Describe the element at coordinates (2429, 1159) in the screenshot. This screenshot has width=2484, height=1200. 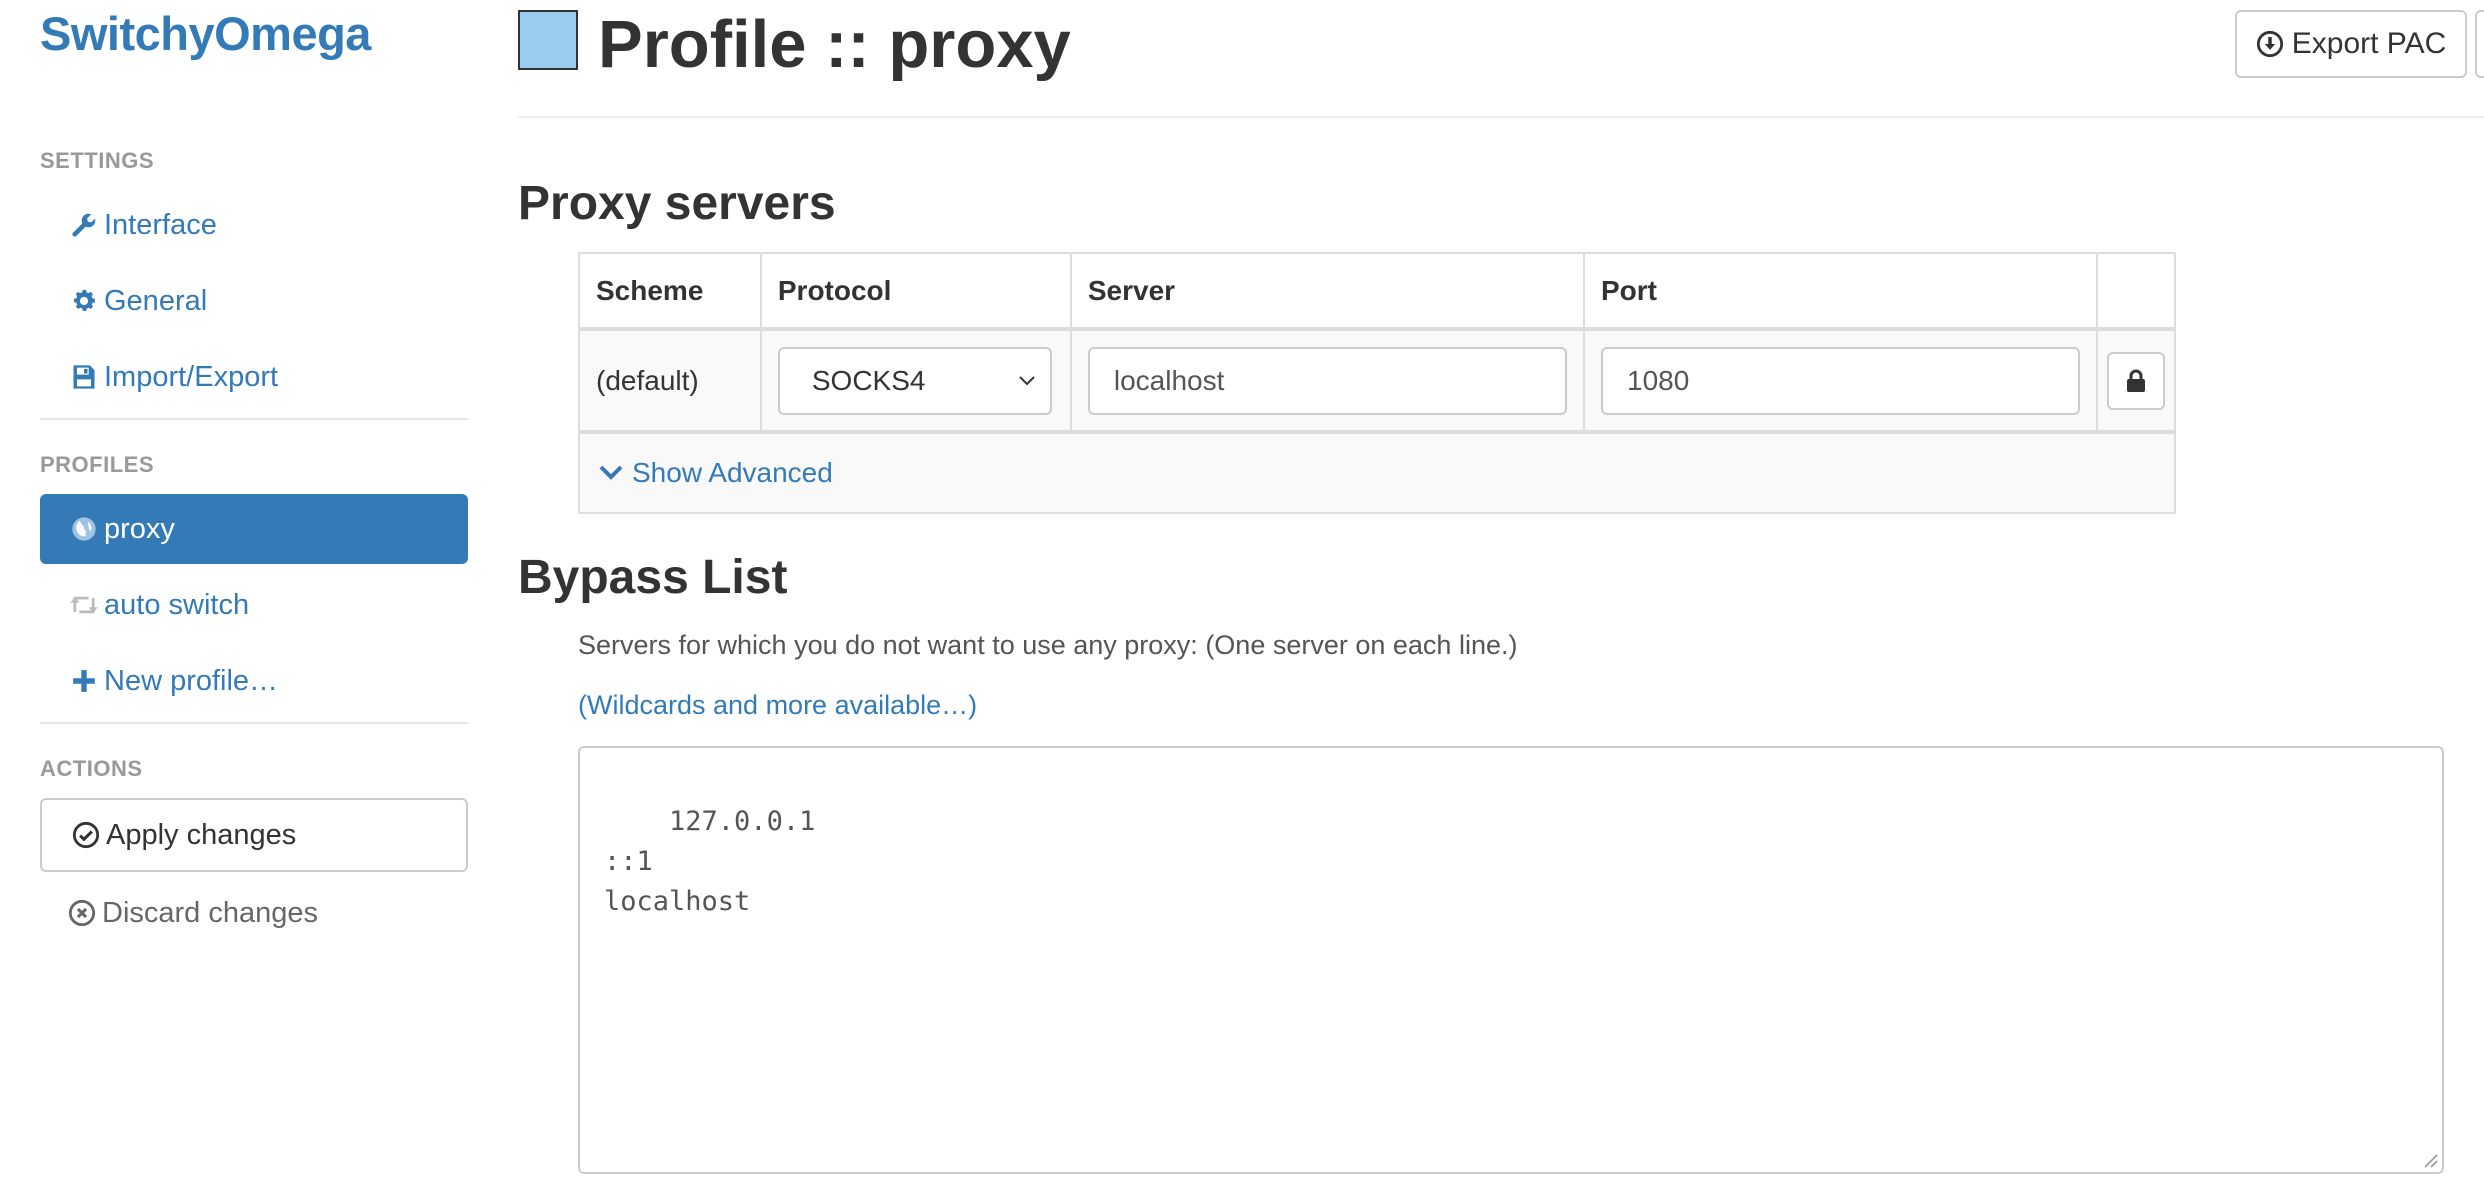
I see `resize-handle-icon` at that location.